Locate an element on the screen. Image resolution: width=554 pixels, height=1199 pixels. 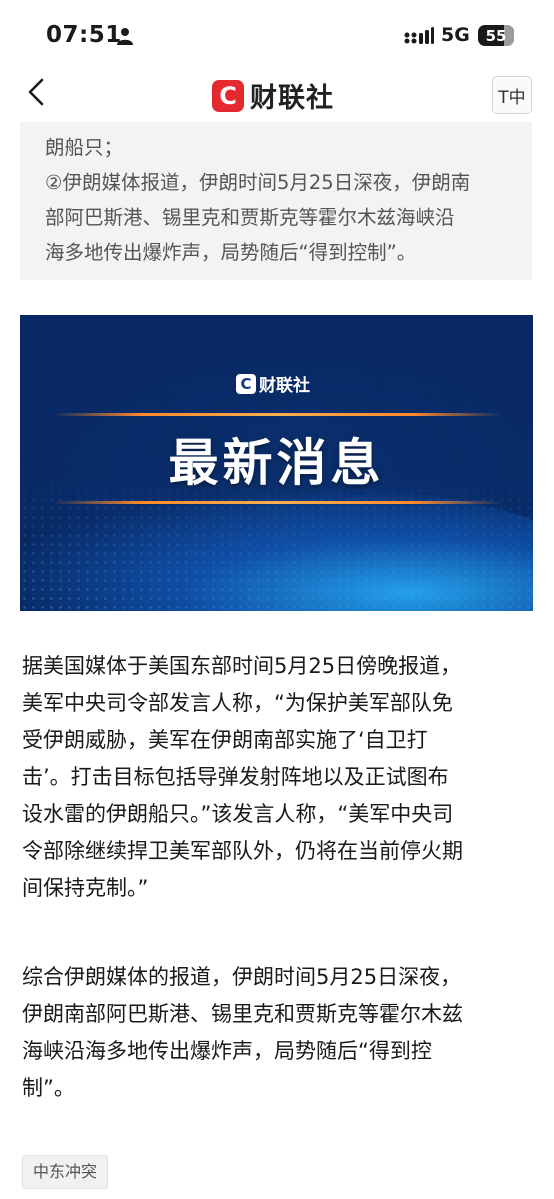
back-button is located at coordinates (38, 92).